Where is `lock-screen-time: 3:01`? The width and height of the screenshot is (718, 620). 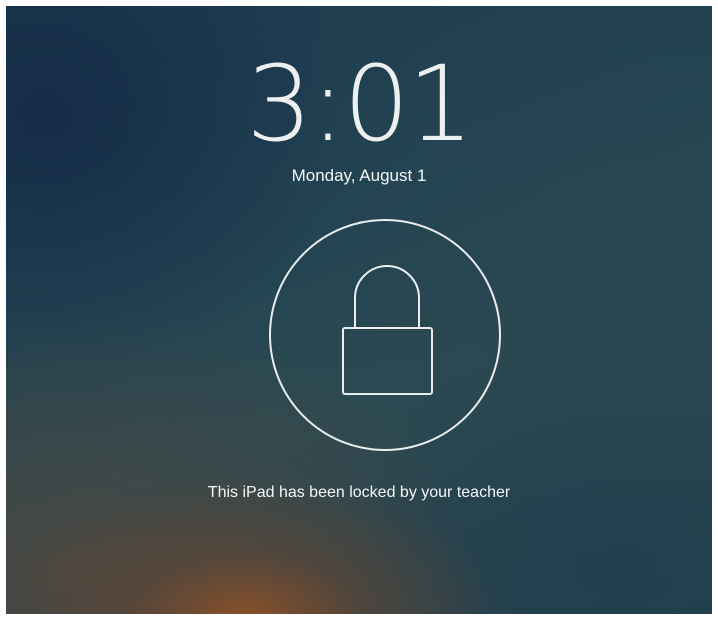
lock-screen-time: 3:01 is located at coordinates (360, 104).